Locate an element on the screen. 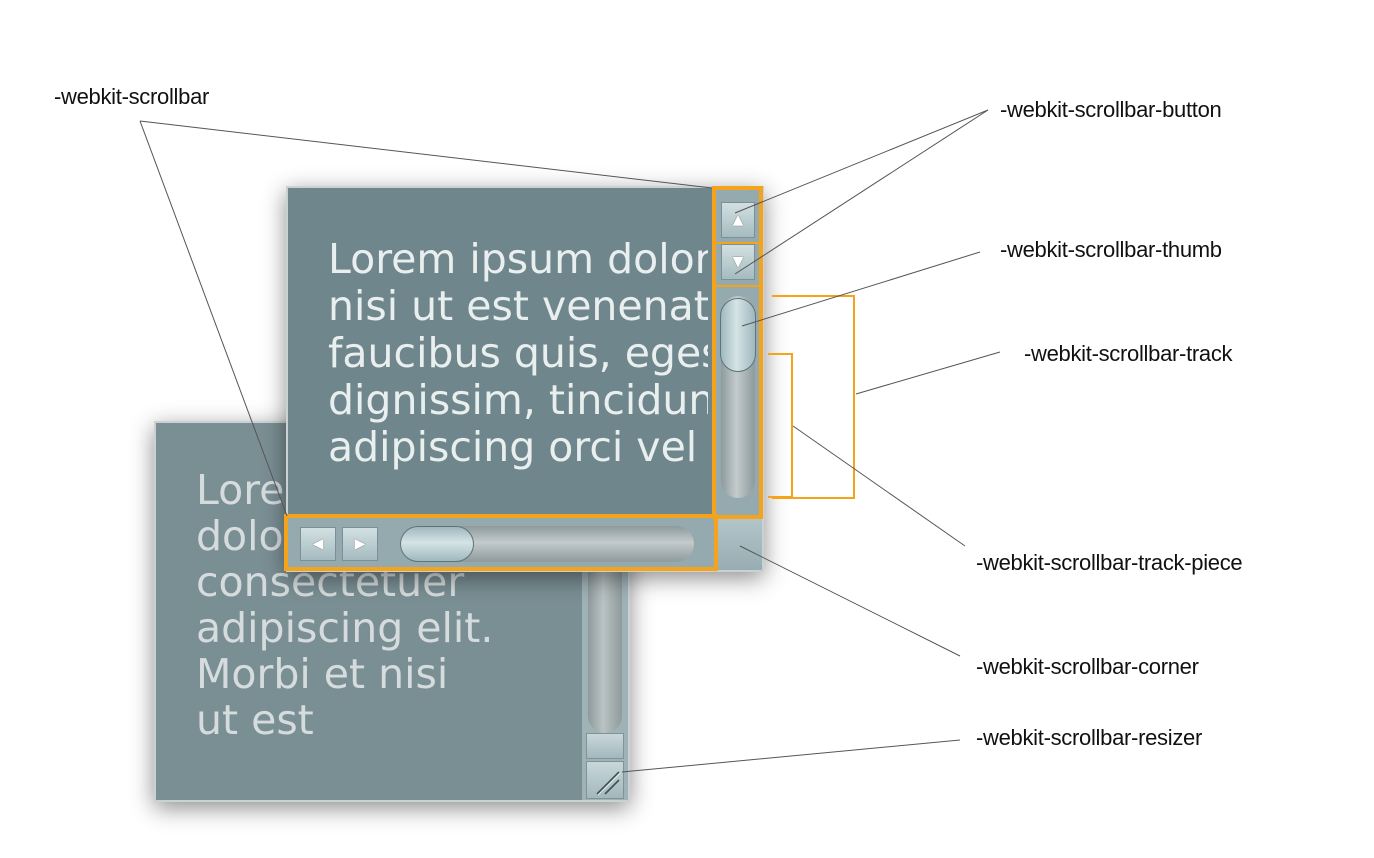 Image resolution: width=1374 pixels, height=858 pixels. leader-line-track-piece is located at coordinates (879, 486).